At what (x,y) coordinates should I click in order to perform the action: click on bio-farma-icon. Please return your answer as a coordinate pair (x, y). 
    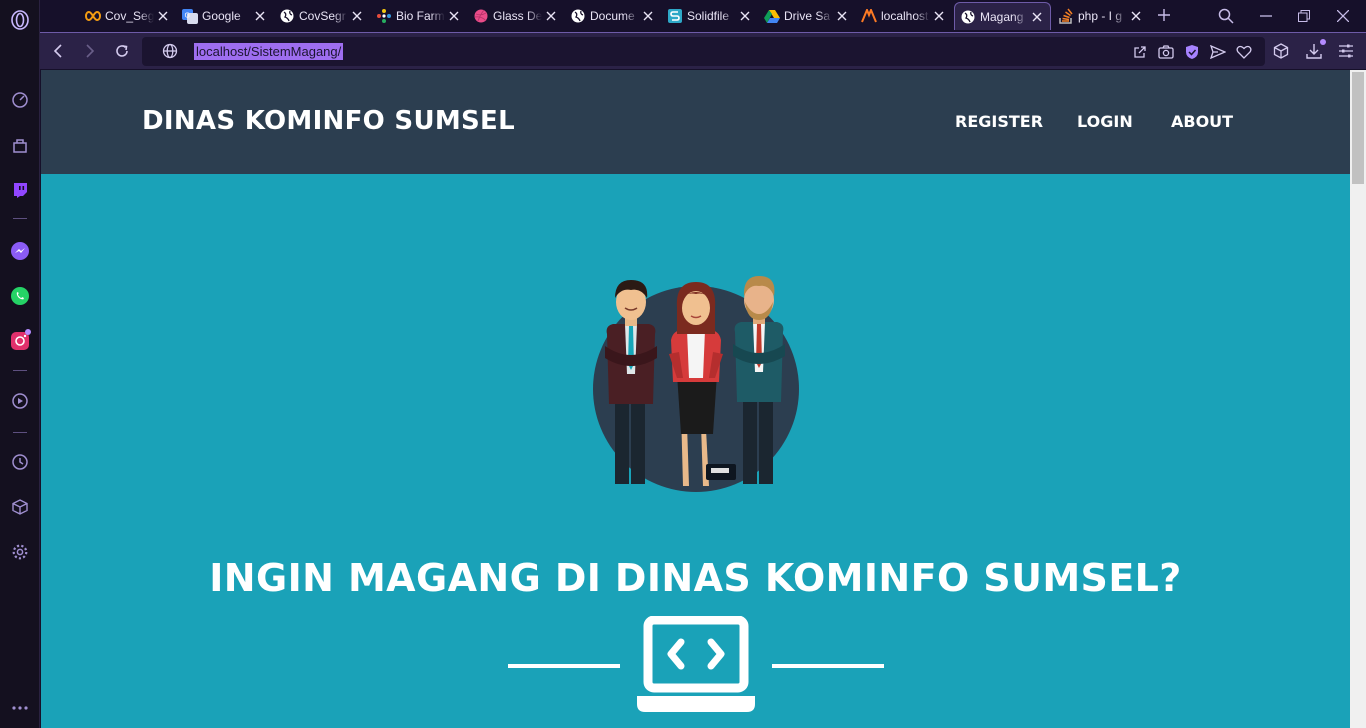
    Looking at the image, I should click on (384, 16).